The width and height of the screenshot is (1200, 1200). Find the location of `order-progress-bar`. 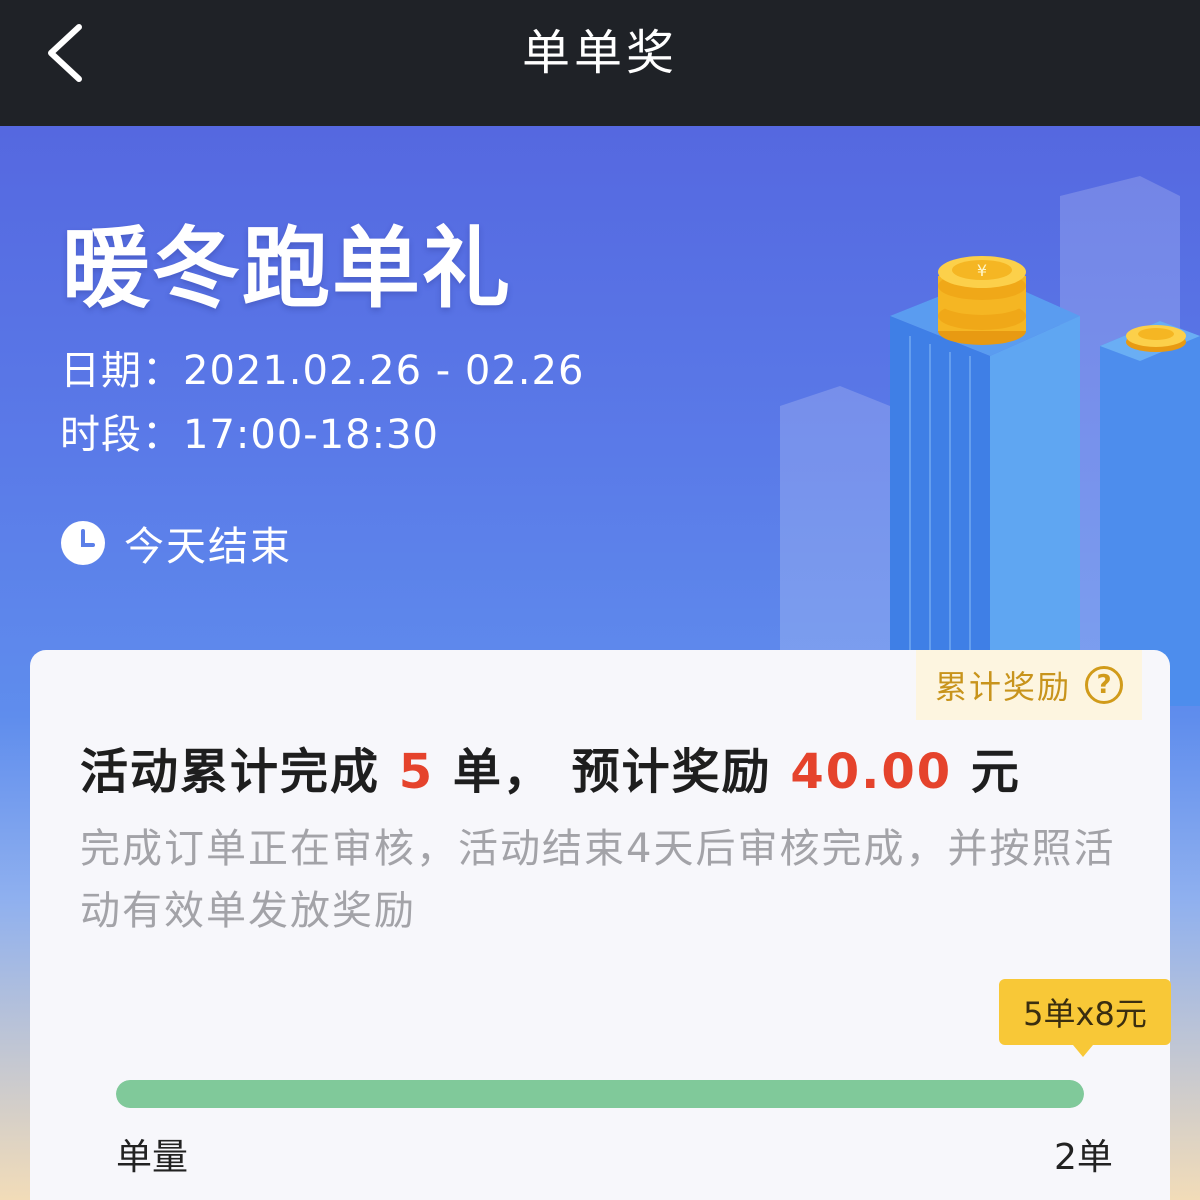

order-progress-bar is located at coordinates (600, 1094).